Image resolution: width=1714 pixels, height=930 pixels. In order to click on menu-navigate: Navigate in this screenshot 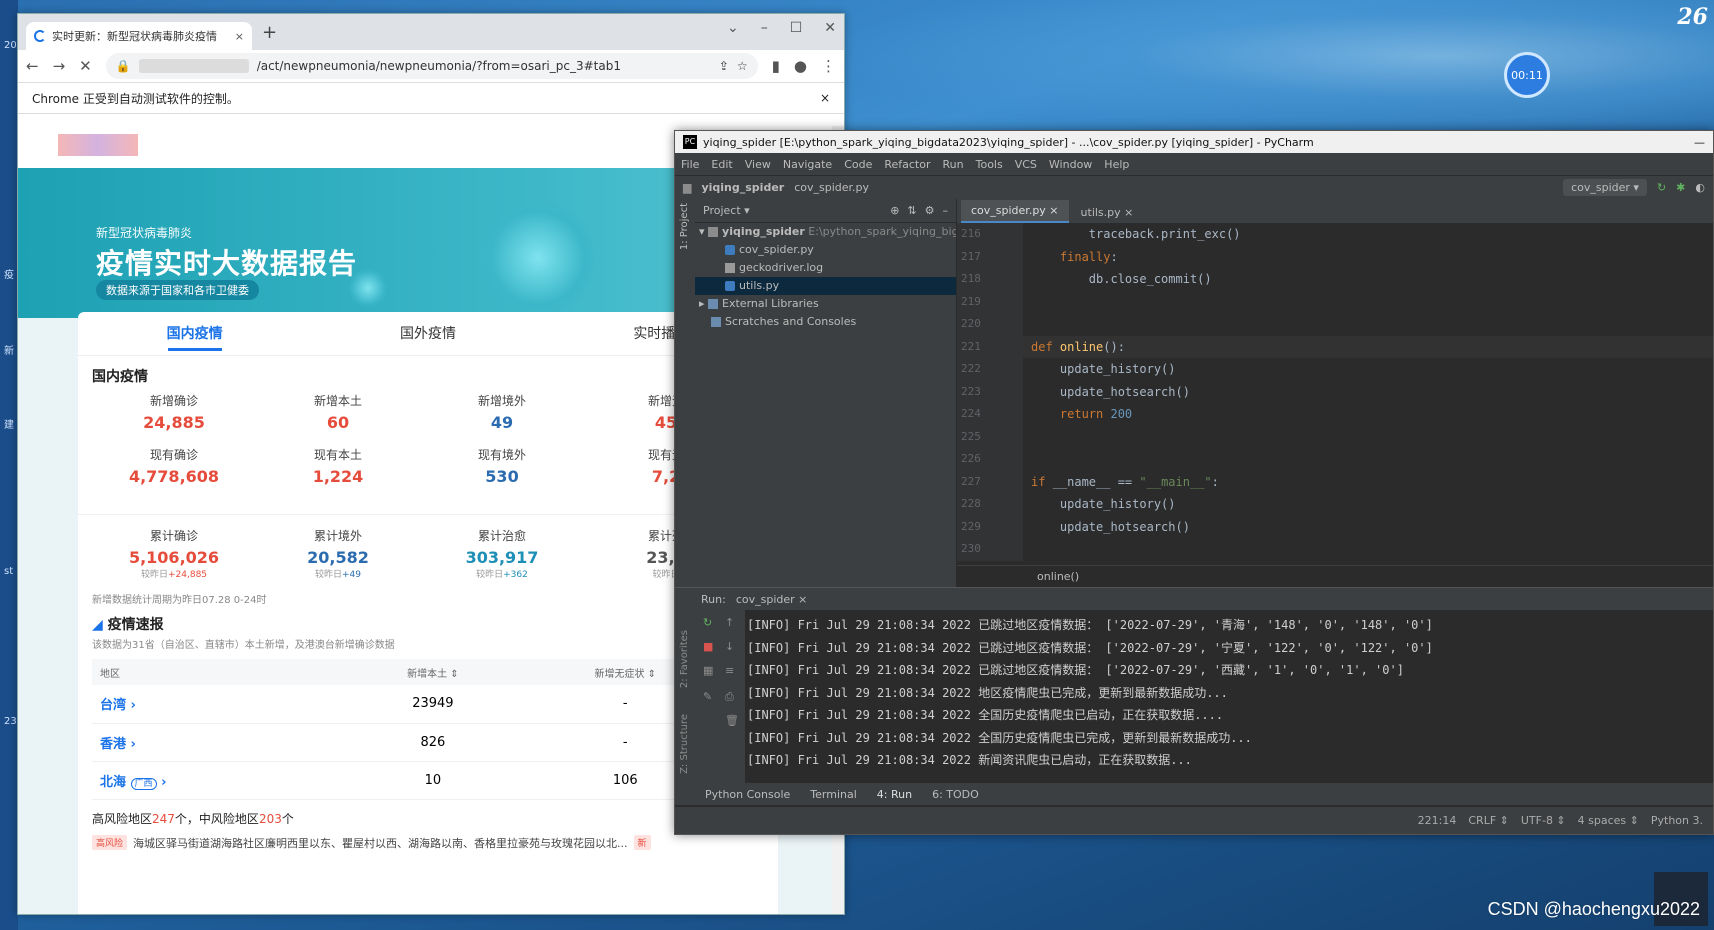, I will do `click(807, 164)`.